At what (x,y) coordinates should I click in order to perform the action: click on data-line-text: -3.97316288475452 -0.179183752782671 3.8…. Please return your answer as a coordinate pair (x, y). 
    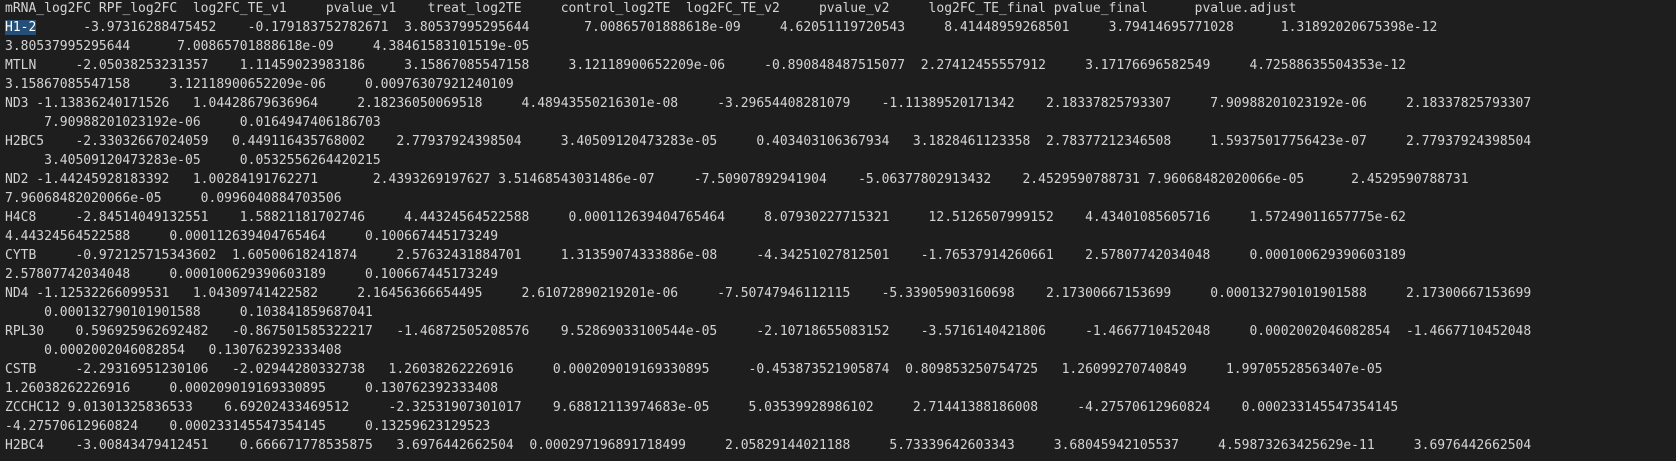
    Looking at the image, I should click on (737, 27).